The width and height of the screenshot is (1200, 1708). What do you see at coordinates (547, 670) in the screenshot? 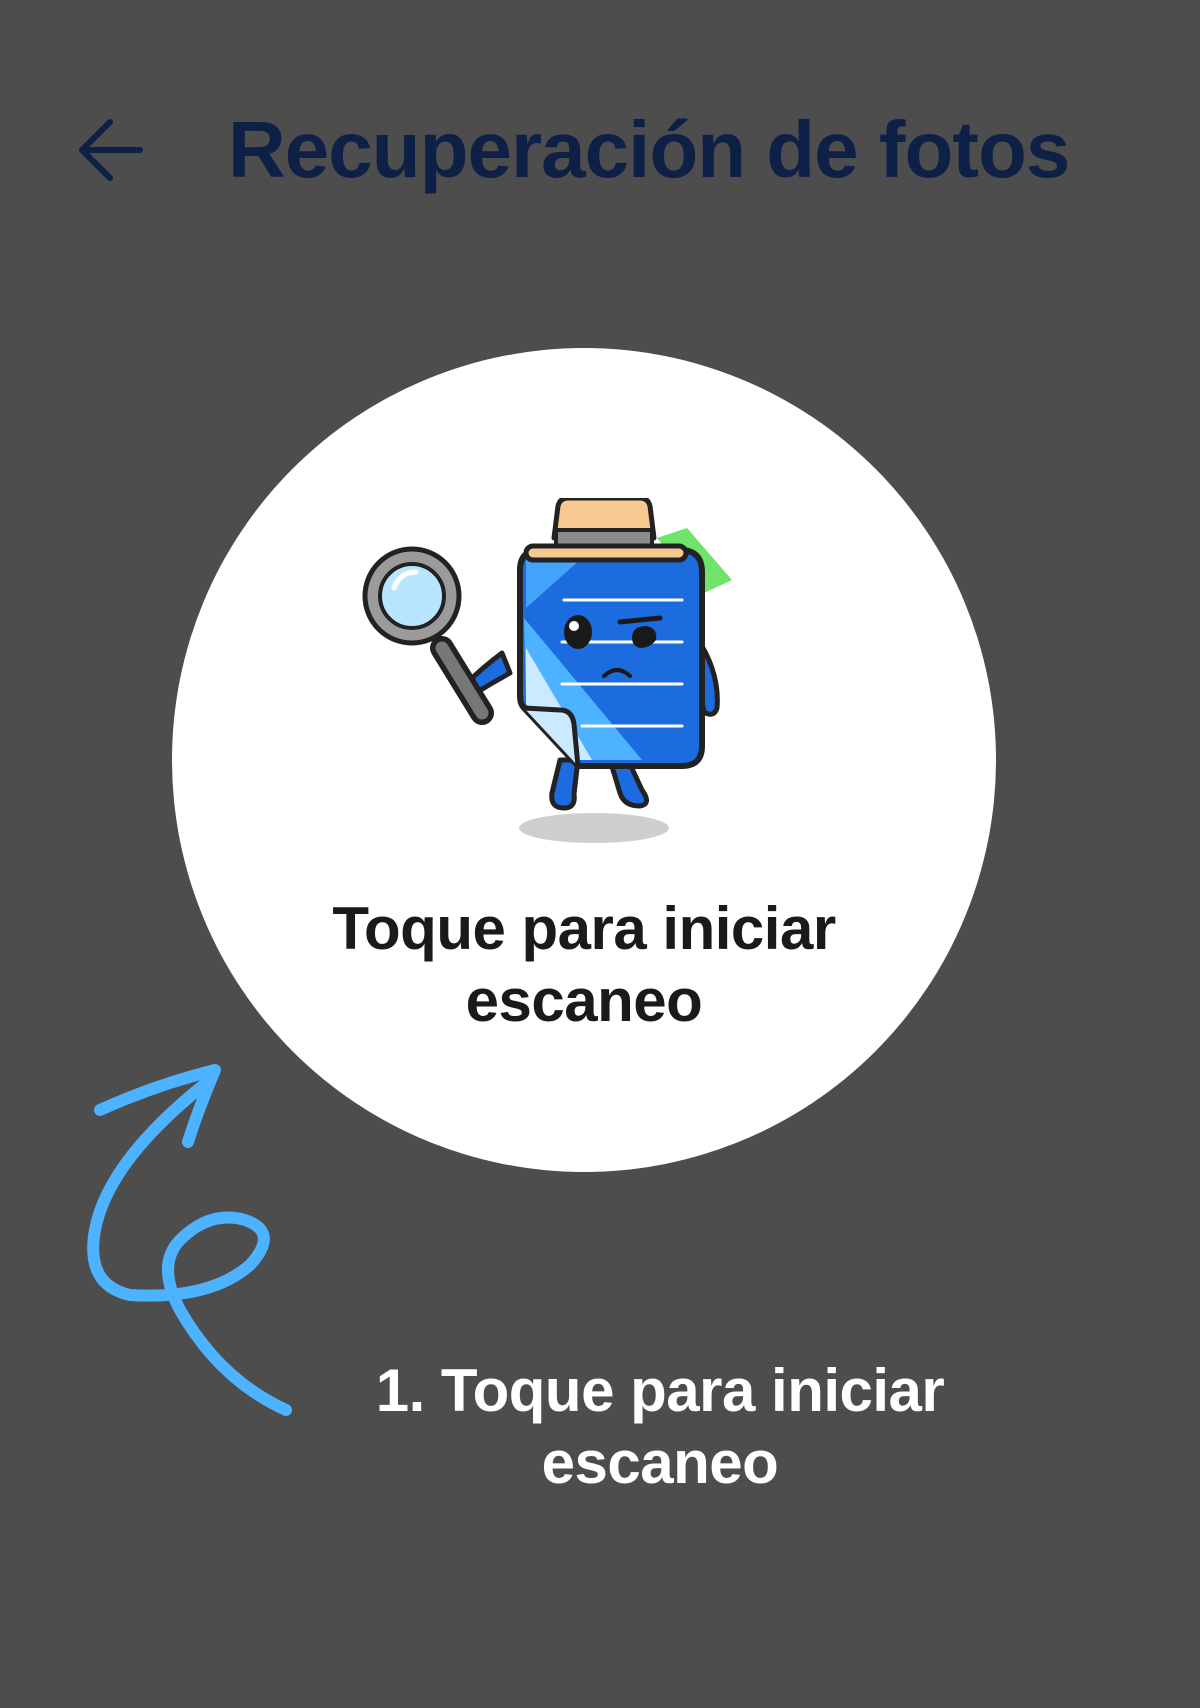
I see `detective-note-mascot-illustration` at bounding box center [547, 670].